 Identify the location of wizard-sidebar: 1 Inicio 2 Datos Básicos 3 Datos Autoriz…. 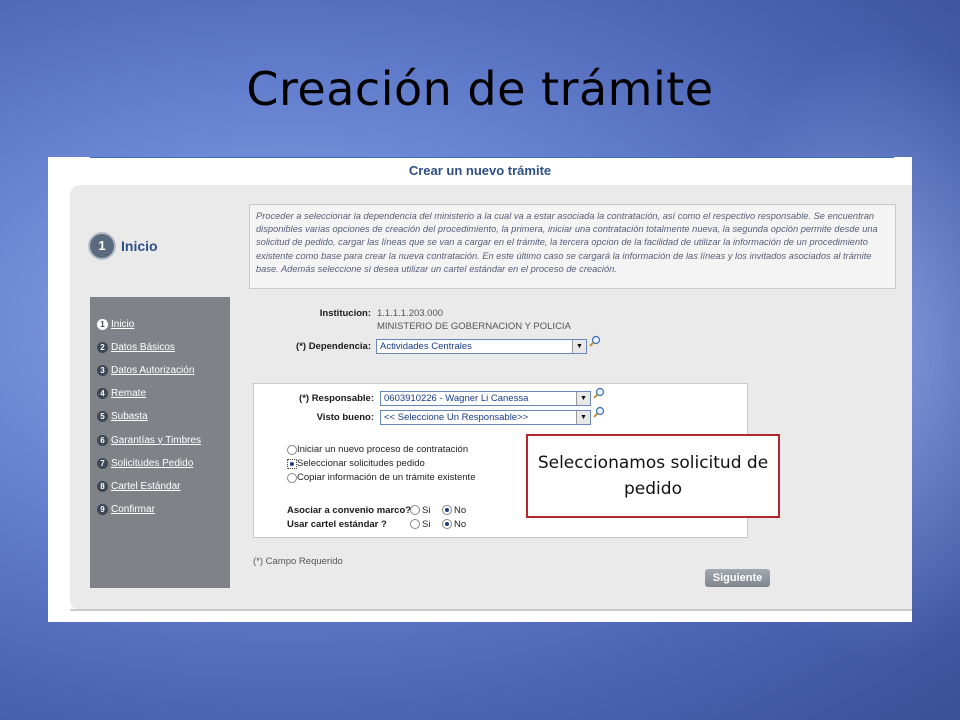
(160, 442).